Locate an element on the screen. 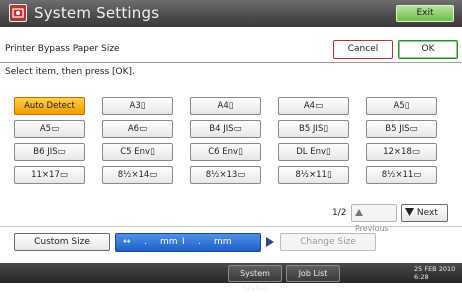 Image resolution: width=462 pixels, height=296 pixels. time-text: 6:28 is located at coordinates (421, 277).